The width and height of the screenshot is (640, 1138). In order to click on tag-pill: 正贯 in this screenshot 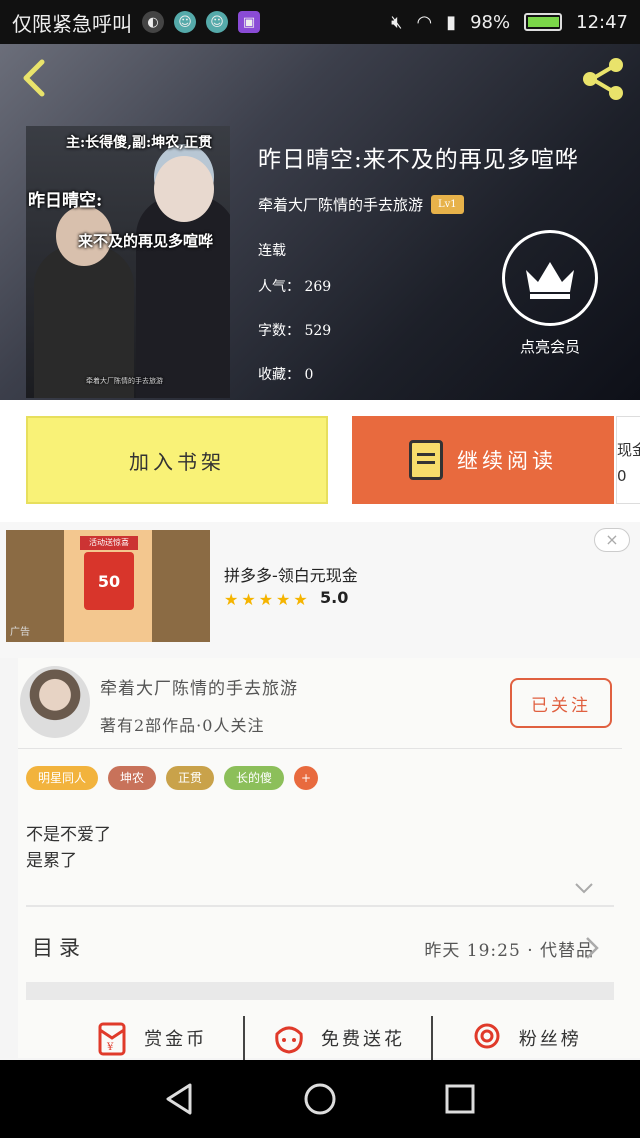, I will do `click(190, 778)`.